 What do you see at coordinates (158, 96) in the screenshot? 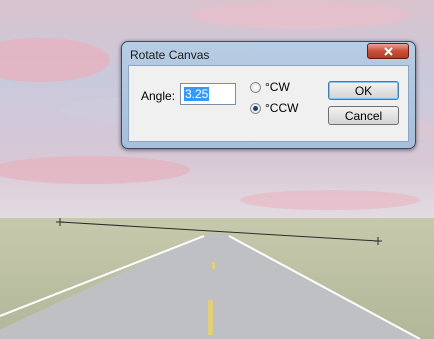
I see `angle-label: Angle:` at bounding box center [158, 96].